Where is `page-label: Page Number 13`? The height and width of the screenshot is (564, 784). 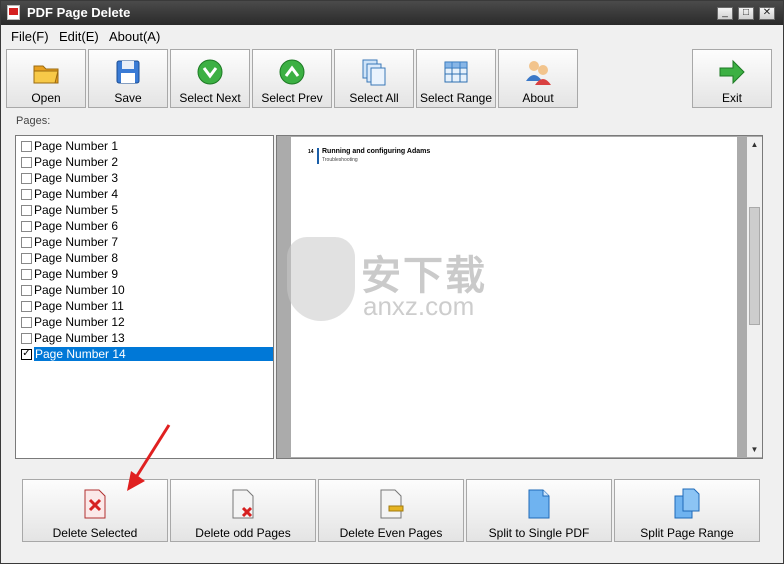 page-label: Page Number 13 is located at coordinates (79, 338).